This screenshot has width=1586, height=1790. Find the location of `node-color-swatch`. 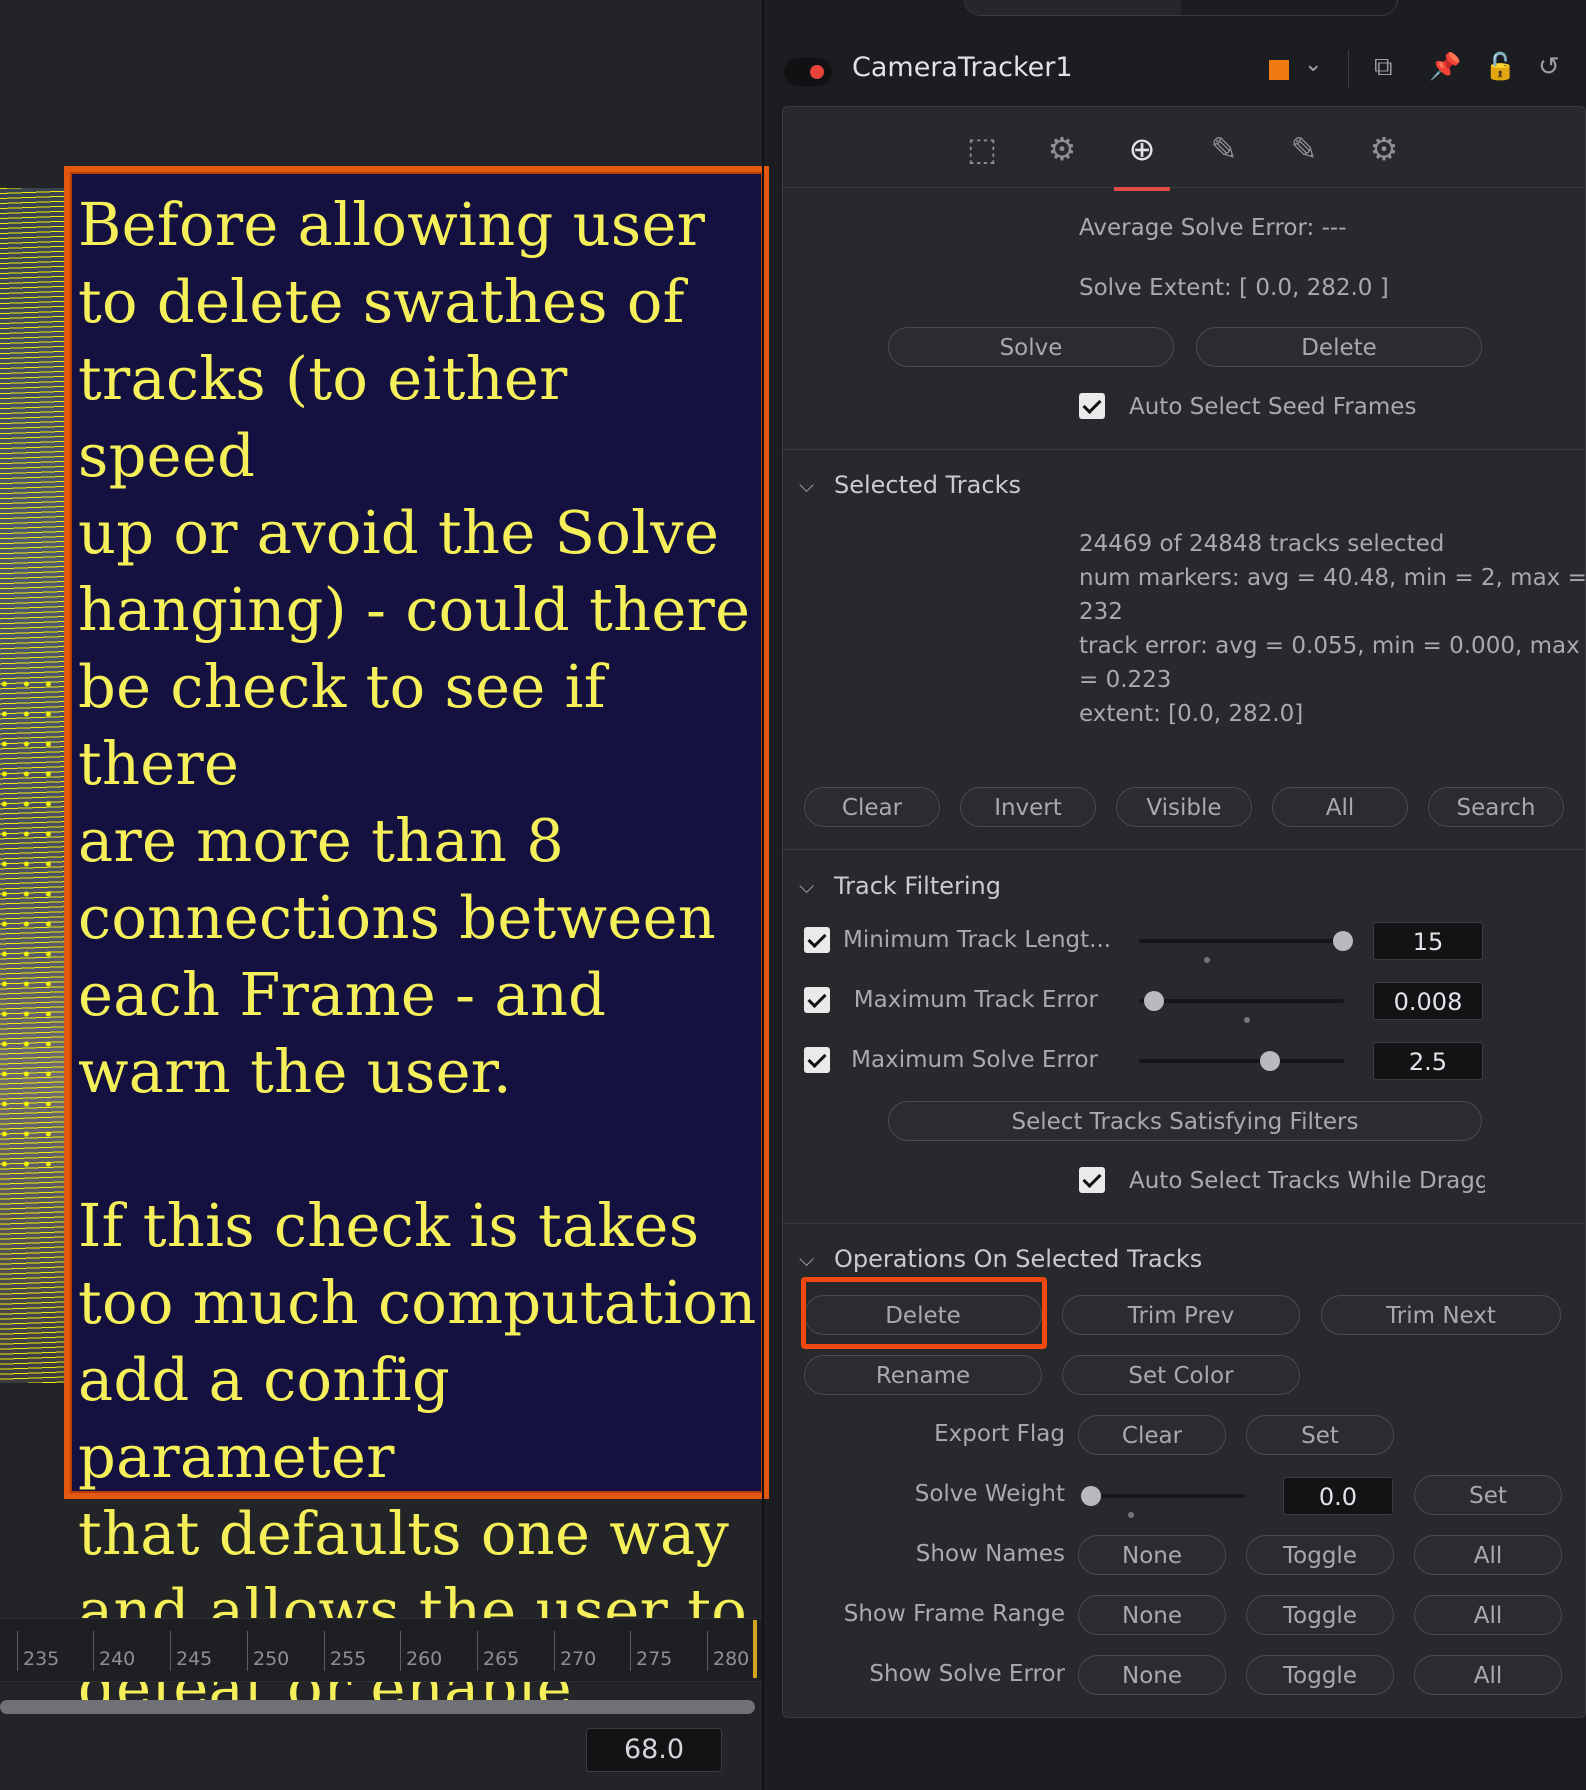

node-color-swatch is located at coordinates (1279, 70).